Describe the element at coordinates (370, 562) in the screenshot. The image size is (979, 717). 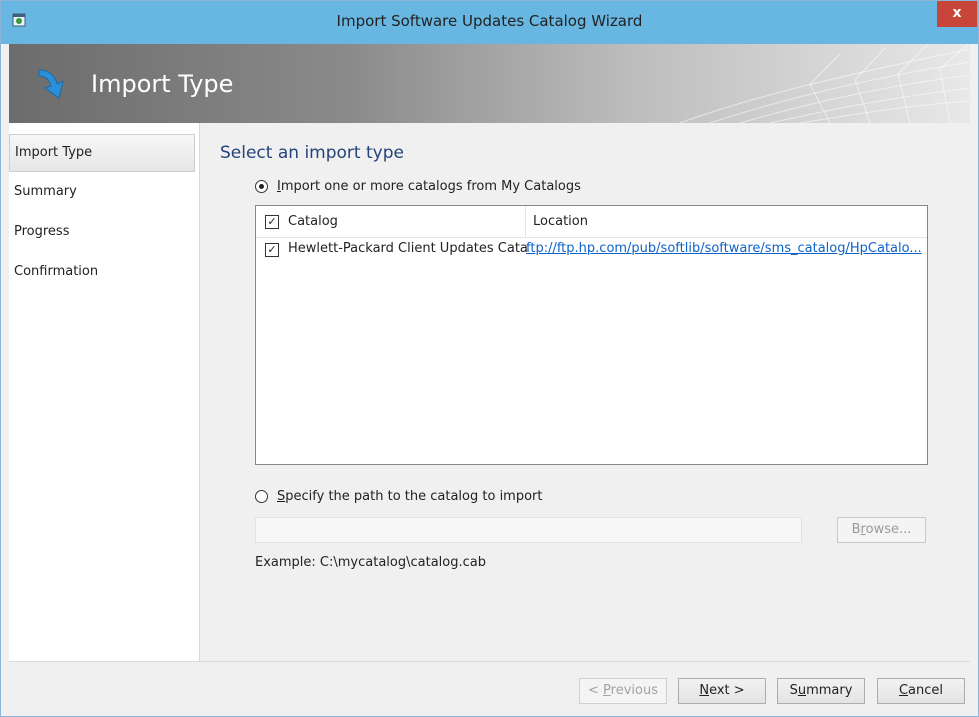
I see `path-example-text: Example: C:\mycatalog\catalog.cab` at that location.